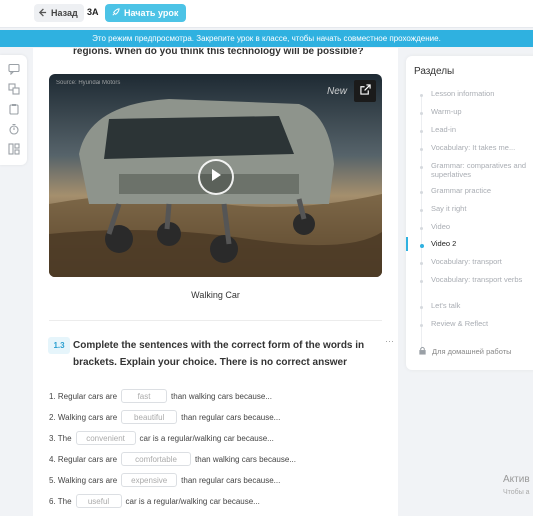  Describe the element at coordinates (14, 149) in the screenshot. I see `layout-icon` at that location.